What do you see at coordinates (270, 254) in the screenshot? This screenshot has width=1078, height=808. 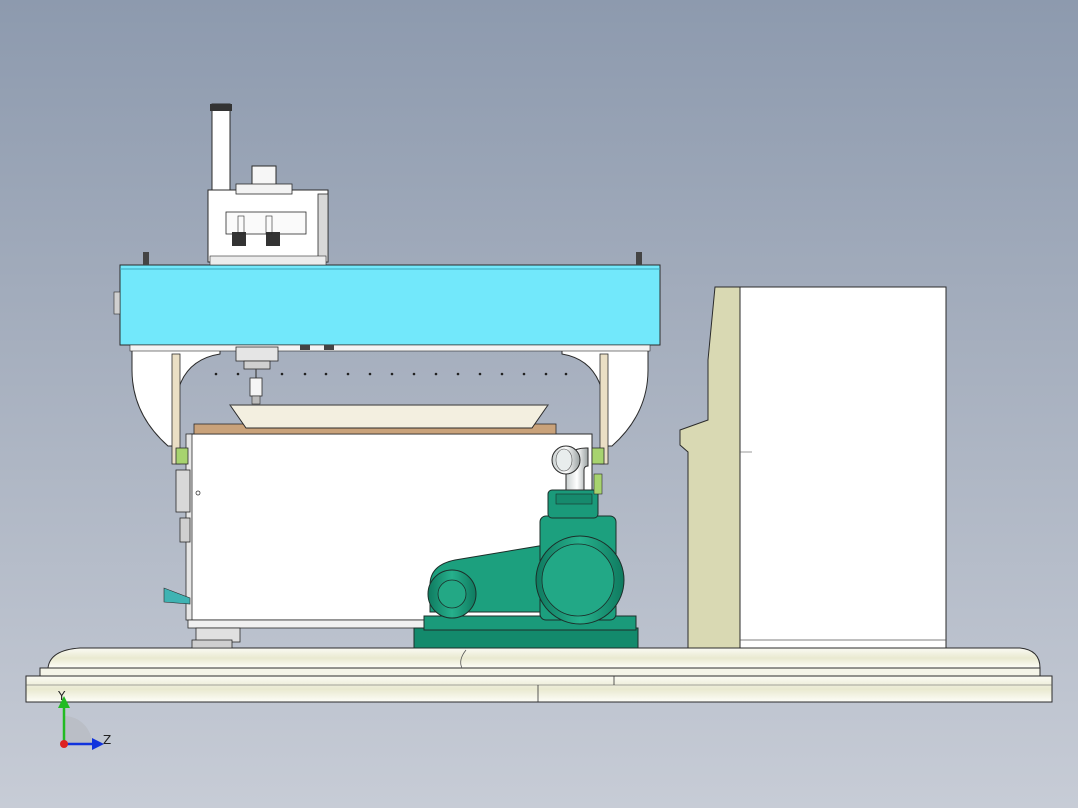 I see `spindle-carriage` at bounding box center [270, 254].